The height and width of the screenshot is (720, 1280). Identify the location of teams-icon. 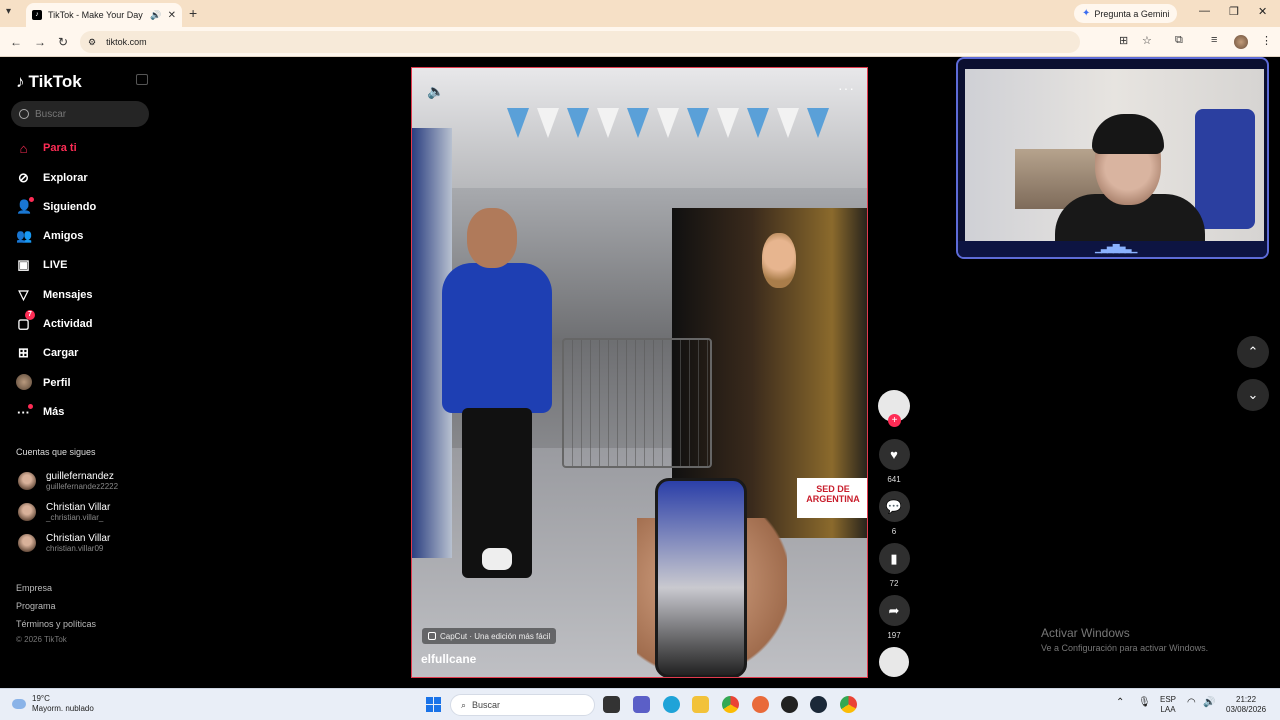
(641, 704).